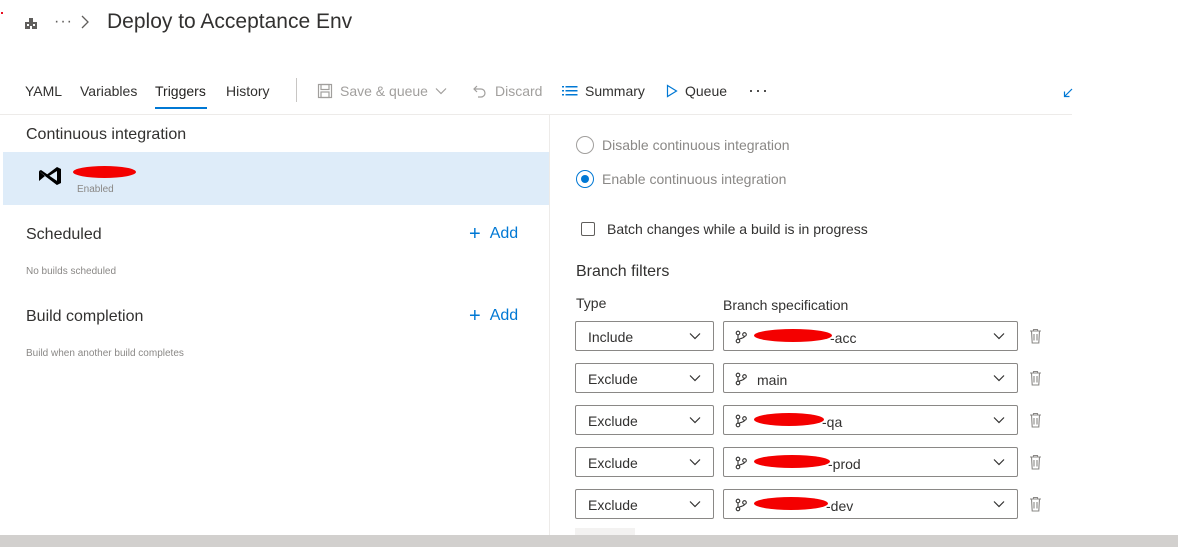  Describe the element at coordinates (772, 380) in the screenshot. I see `branch-spec-value: main` at that location.